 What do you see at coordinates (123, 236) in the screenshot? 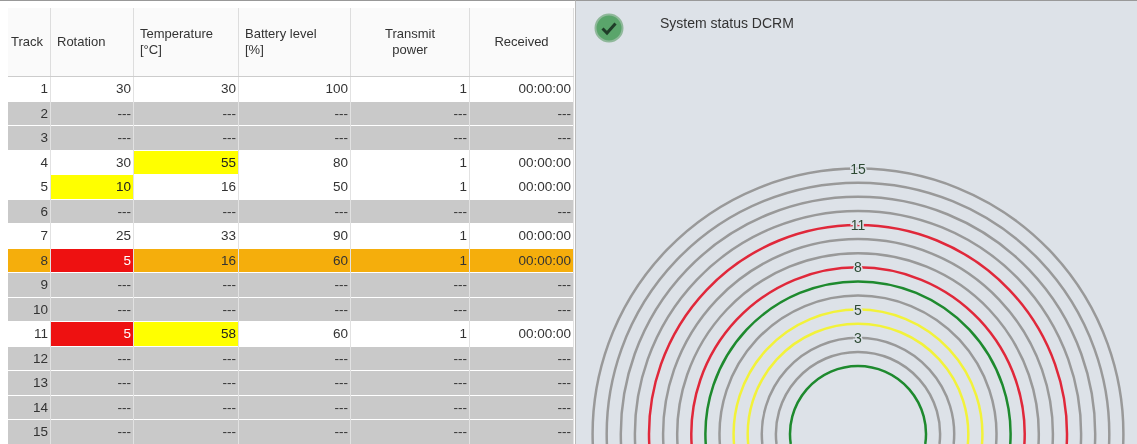
I see `table-cell-text: 25` at bounding box center [123, 236].